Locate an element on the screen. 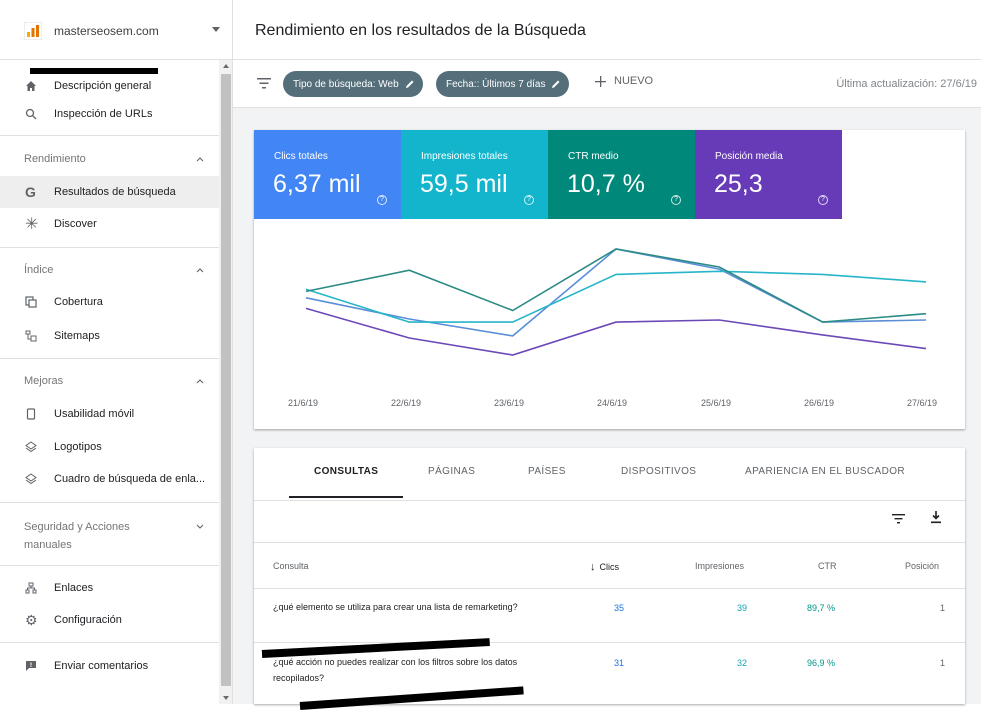  nav-mobile-usability-label: Usabilidad móvil is located at coordinates (94, 414).